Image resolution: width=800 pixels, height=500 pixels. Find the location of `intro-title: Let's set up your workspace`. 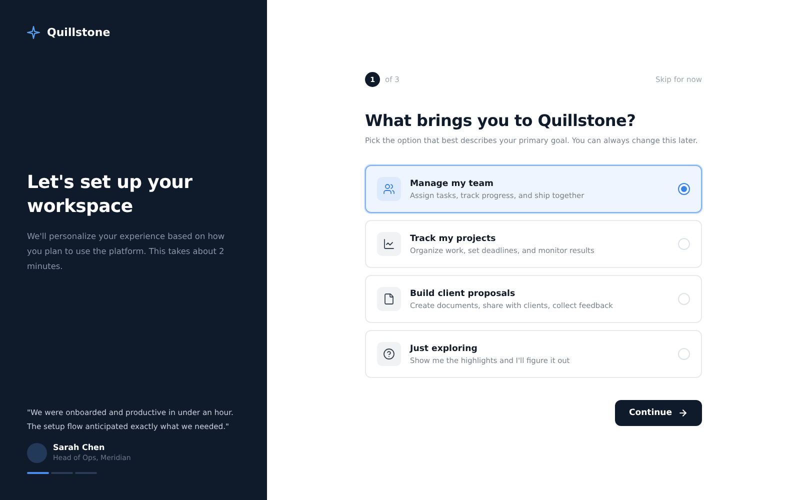

intro-title: Let's set up your workspace is located at coordinates (110, 195).